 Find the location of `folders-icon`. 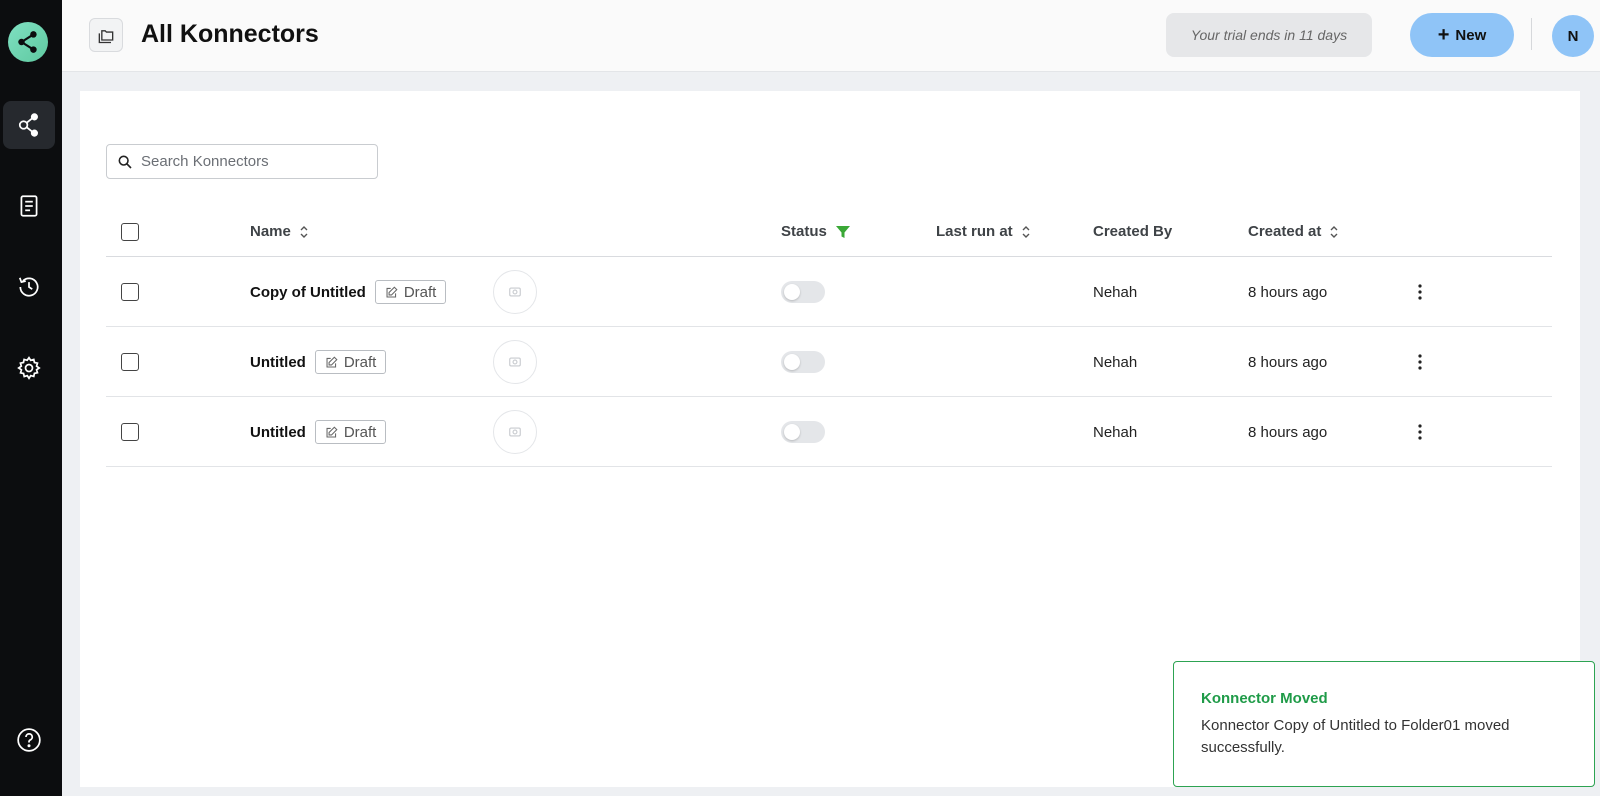

folders-icon is located at coordinates (106, 37).